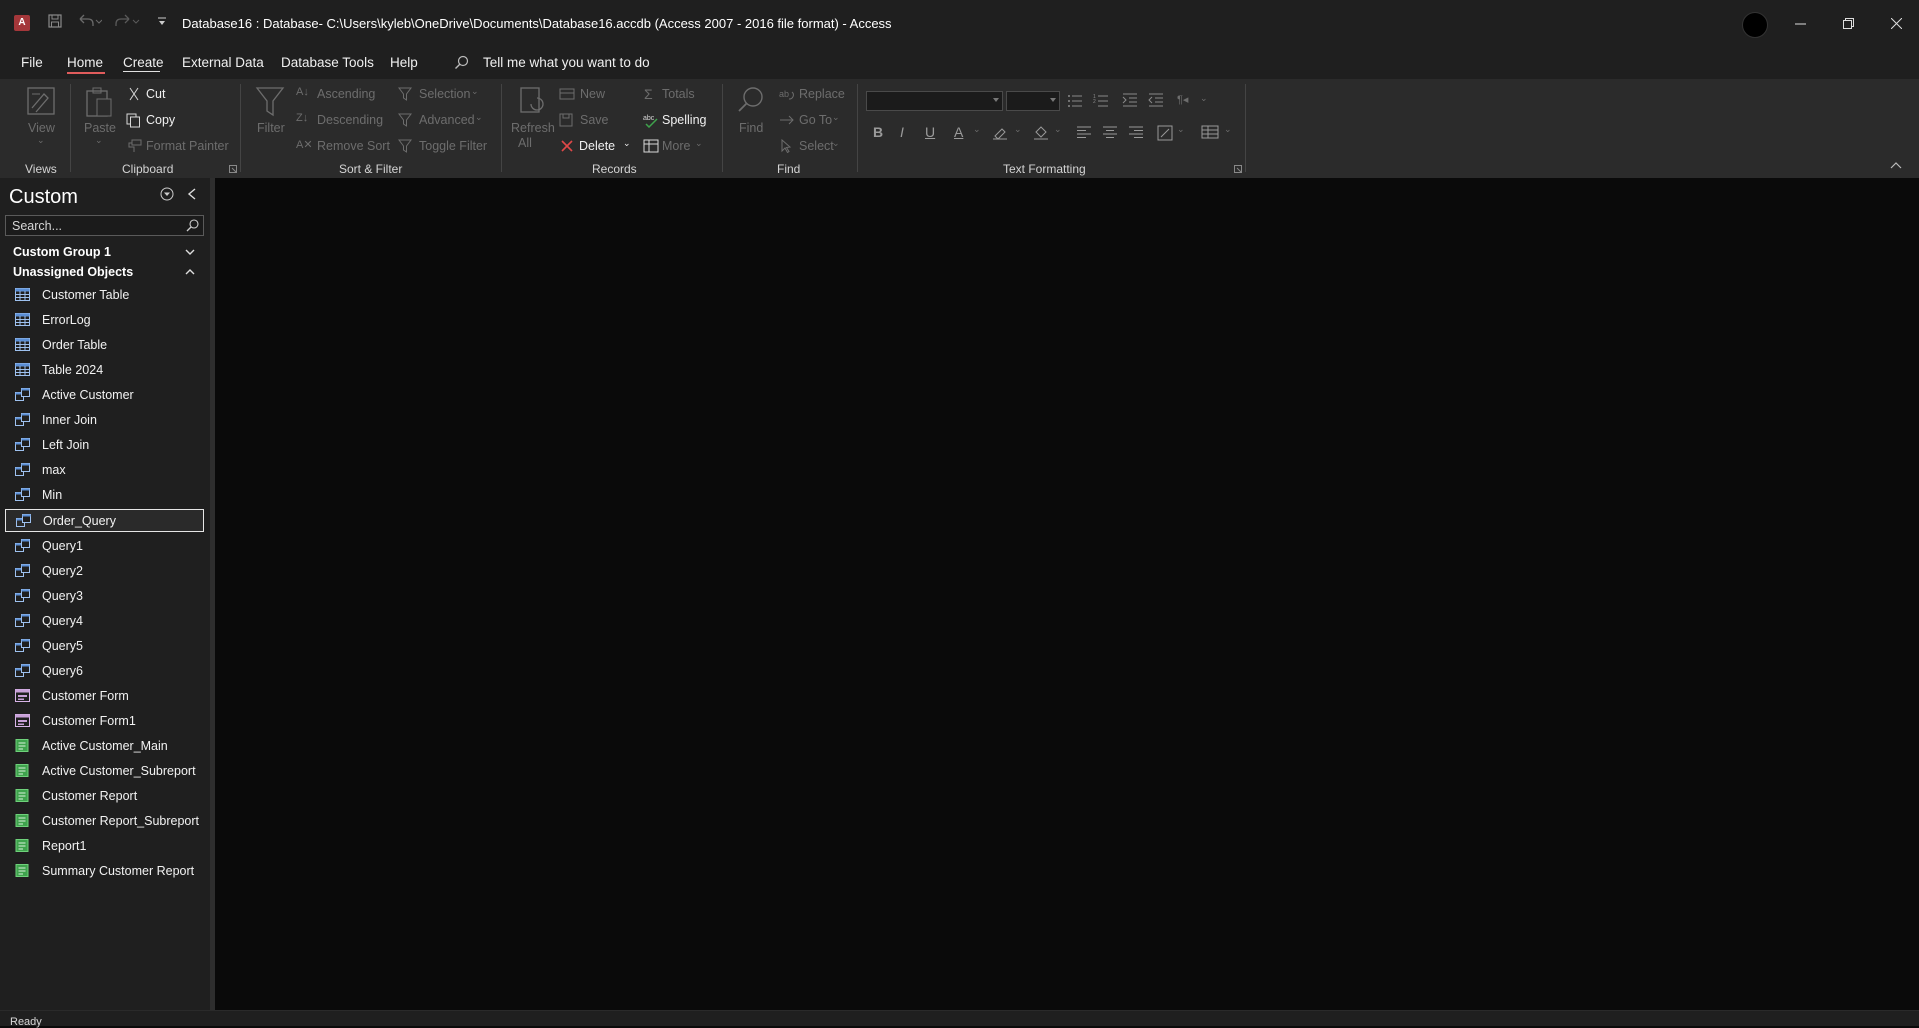 The width and height of the screenshot is (1919, 1028). I want to click on copy-button: Copy, so click(160, 120).